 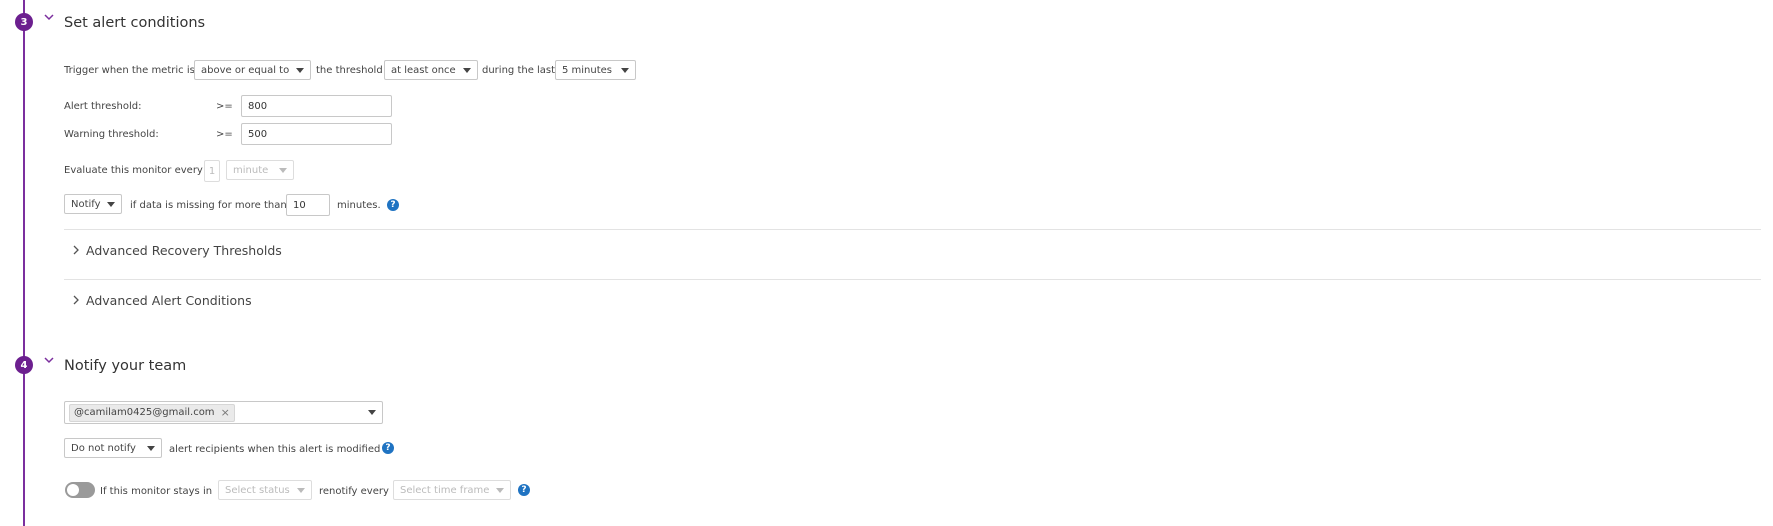 What do you see at coordinates (73, 490) in the screenshot?
I see `toggle-knob` at bounding box center [73, 490].